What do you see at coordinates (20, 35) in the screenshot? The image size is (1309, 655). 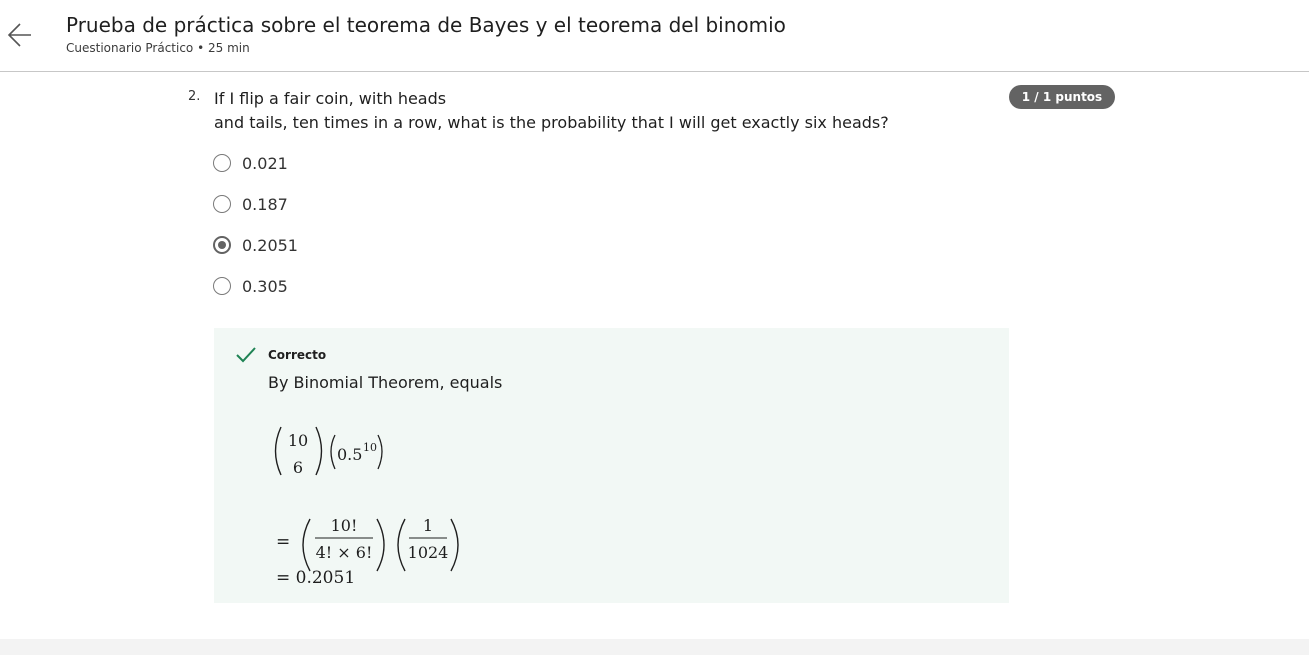 I see `back-arrow-icon` at bounding box center [20, 35].